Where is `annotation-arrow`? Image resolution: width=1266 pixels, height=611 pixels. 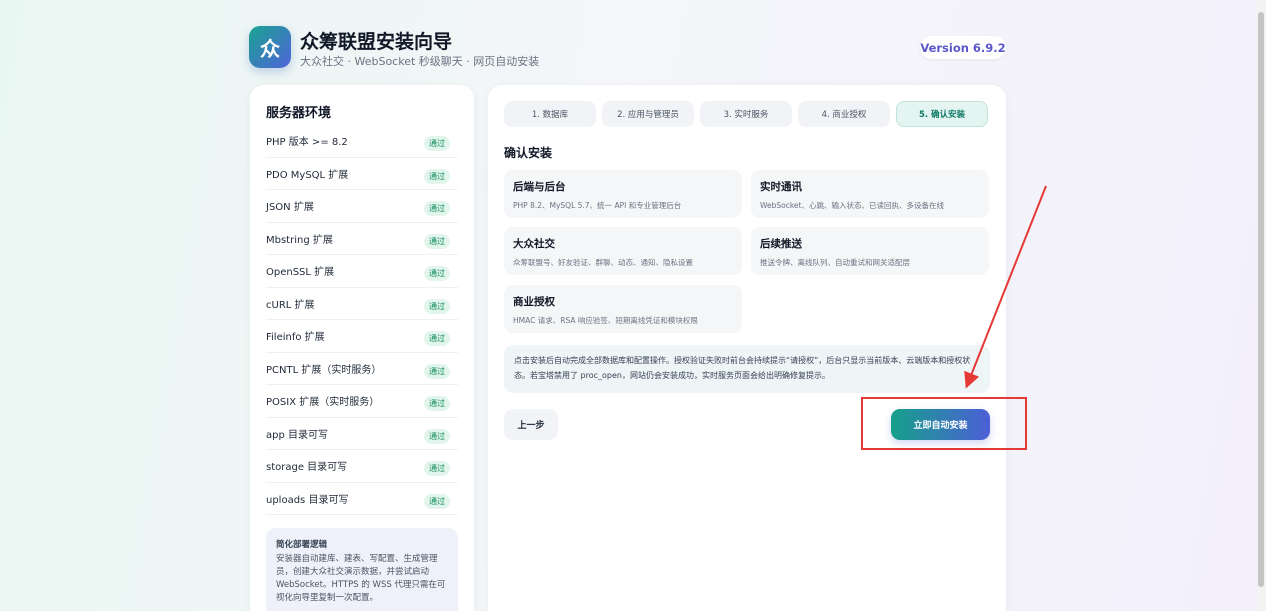 annotation-arrow is located at coordinates (1005, 287).